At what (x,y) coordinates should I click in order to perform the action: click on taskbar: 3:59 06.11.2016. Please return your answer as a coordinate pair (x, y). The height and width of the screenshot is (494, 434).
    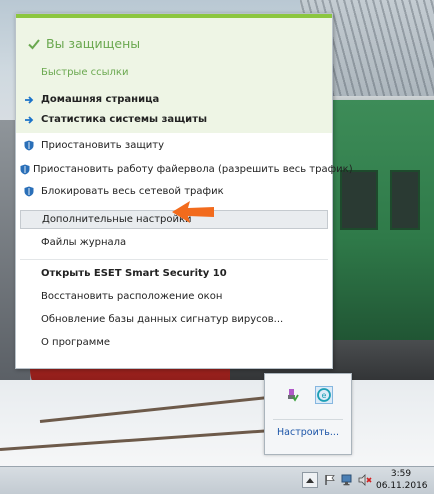
    Looking at the image, I should click on (217, 480).